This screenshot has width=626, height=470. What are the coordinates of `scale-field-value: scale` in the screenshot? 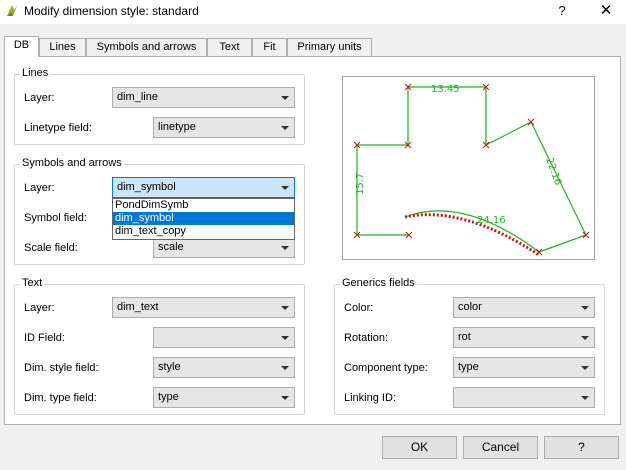 It's located at (171, 247).